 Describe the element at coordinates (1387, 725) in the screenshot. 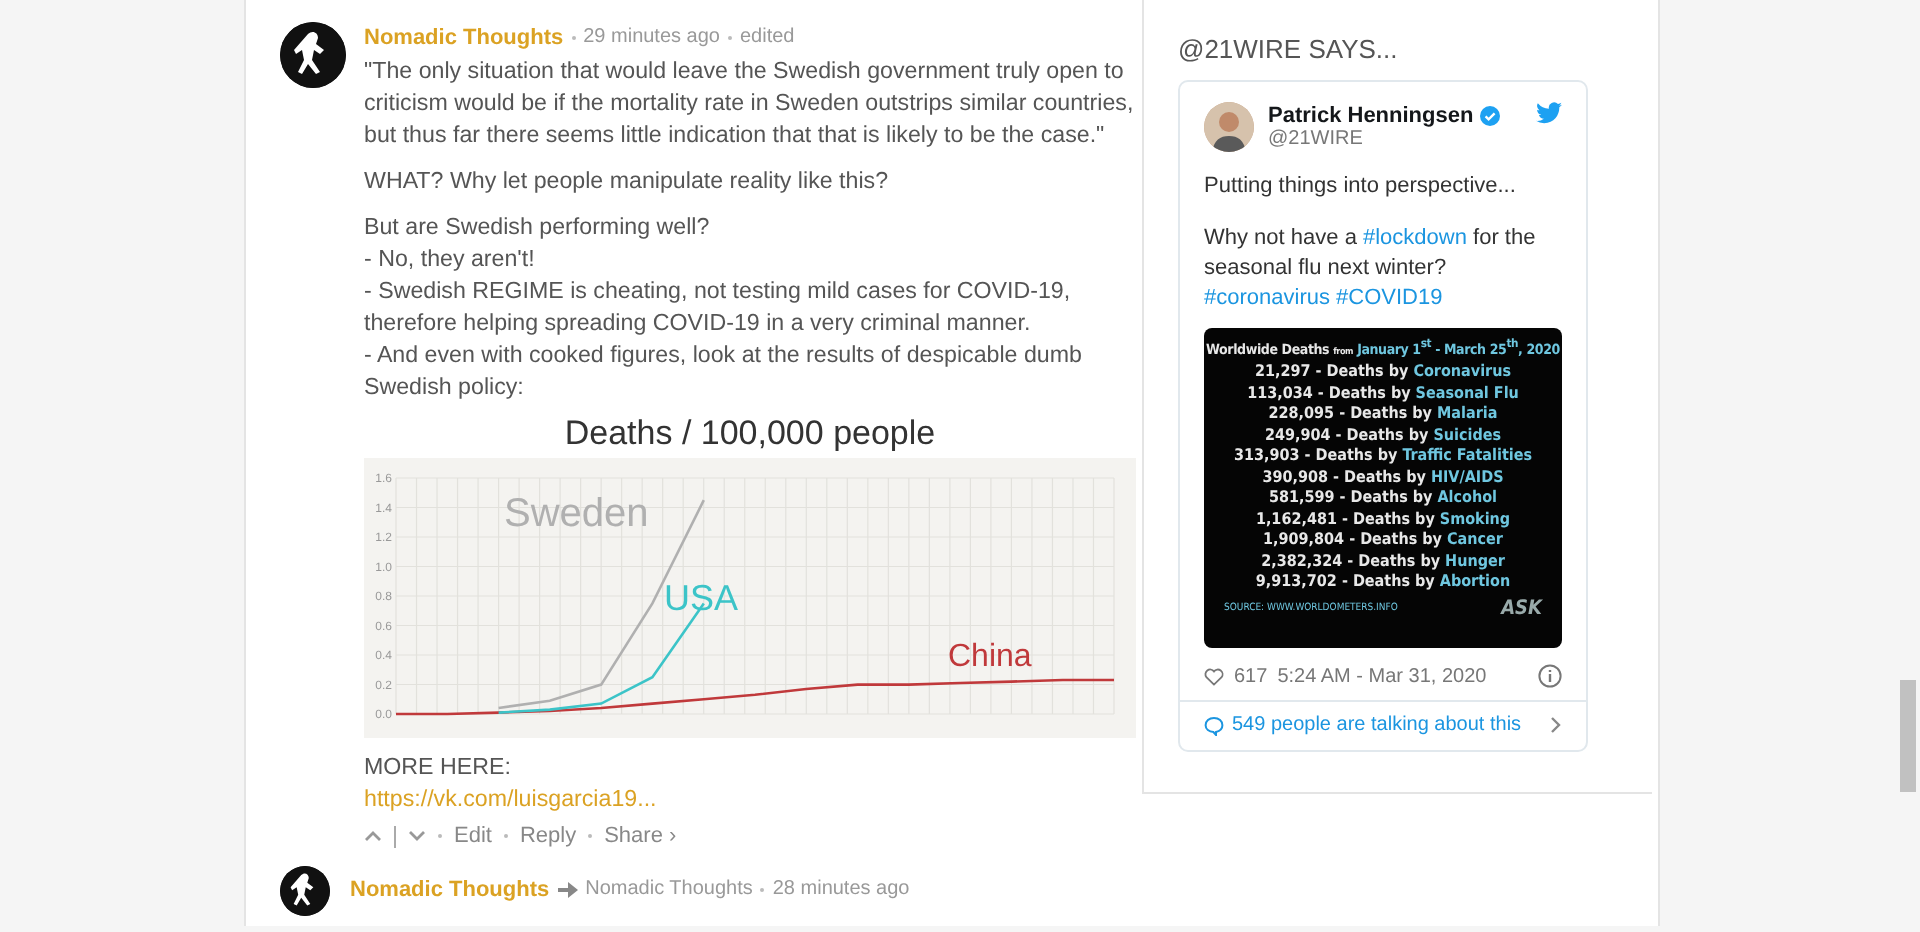

I see `talking-link: 549 people are talking about this` at that location.